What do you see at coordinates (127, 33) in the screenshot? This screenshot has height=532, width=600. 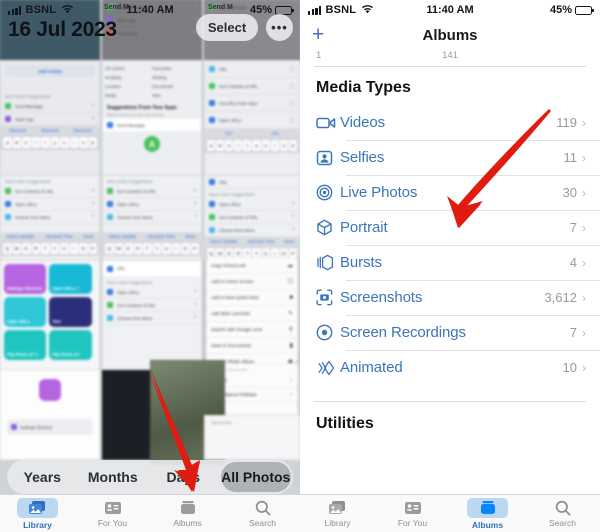 I see `collage-action-label: Play Music` at bounding box center [127, 33].